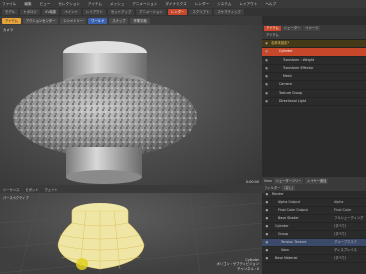  What do you see at coordinates (11, 189) in the screenshot?
I see `viewport-mode-button: シーケンス` at bounding box center [11, 189].